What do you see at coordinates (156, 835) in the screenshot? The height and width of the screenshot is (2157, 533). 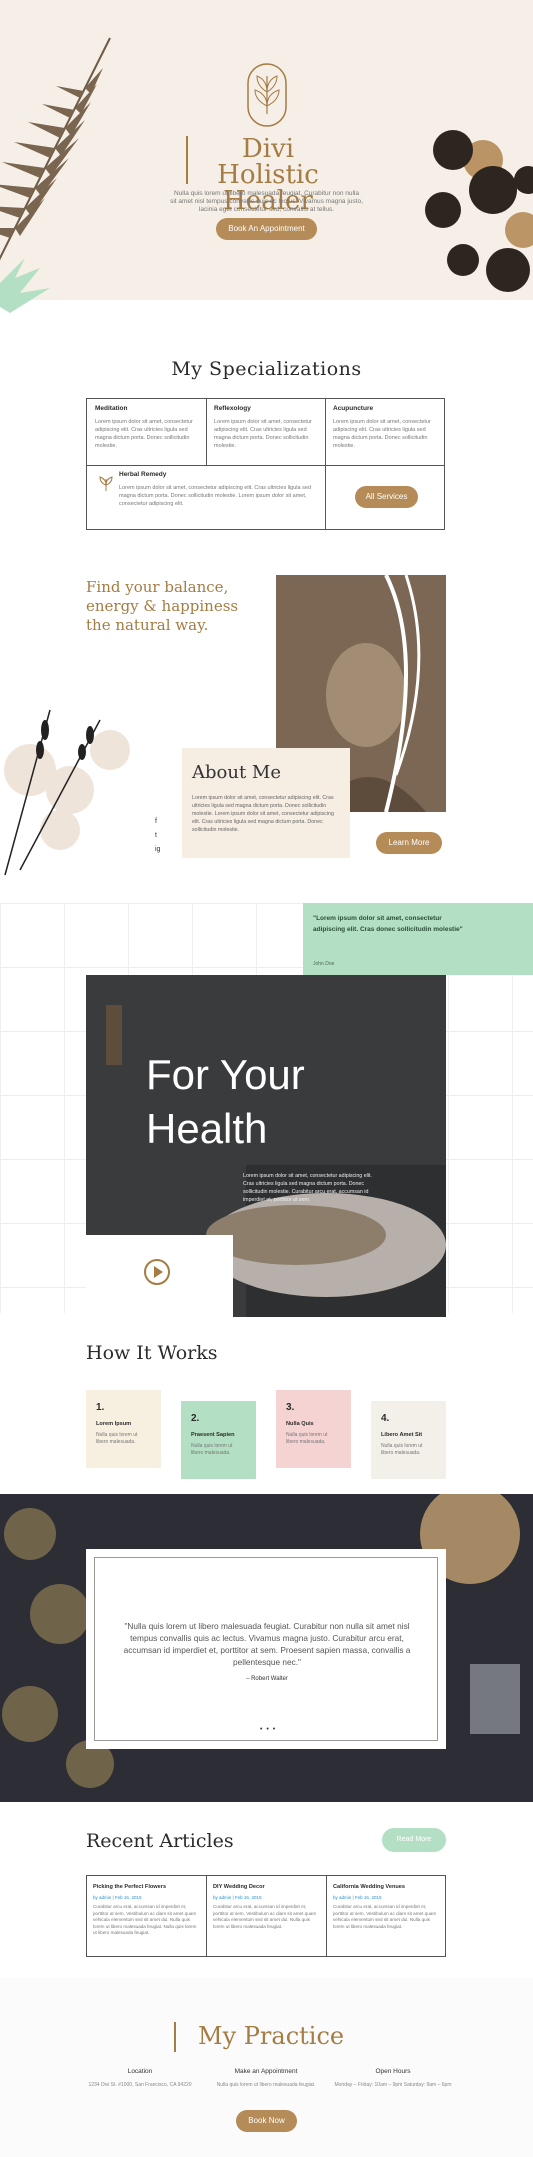 I see `twitter-icon: t` at bounding box center [156, 835].